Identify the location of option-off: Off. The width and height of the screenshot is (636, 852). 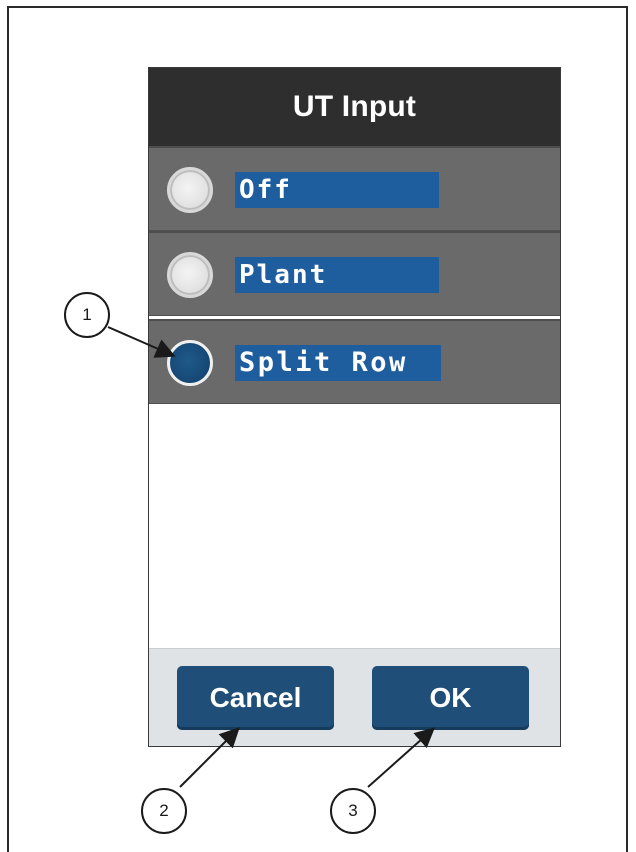
(354, 188).